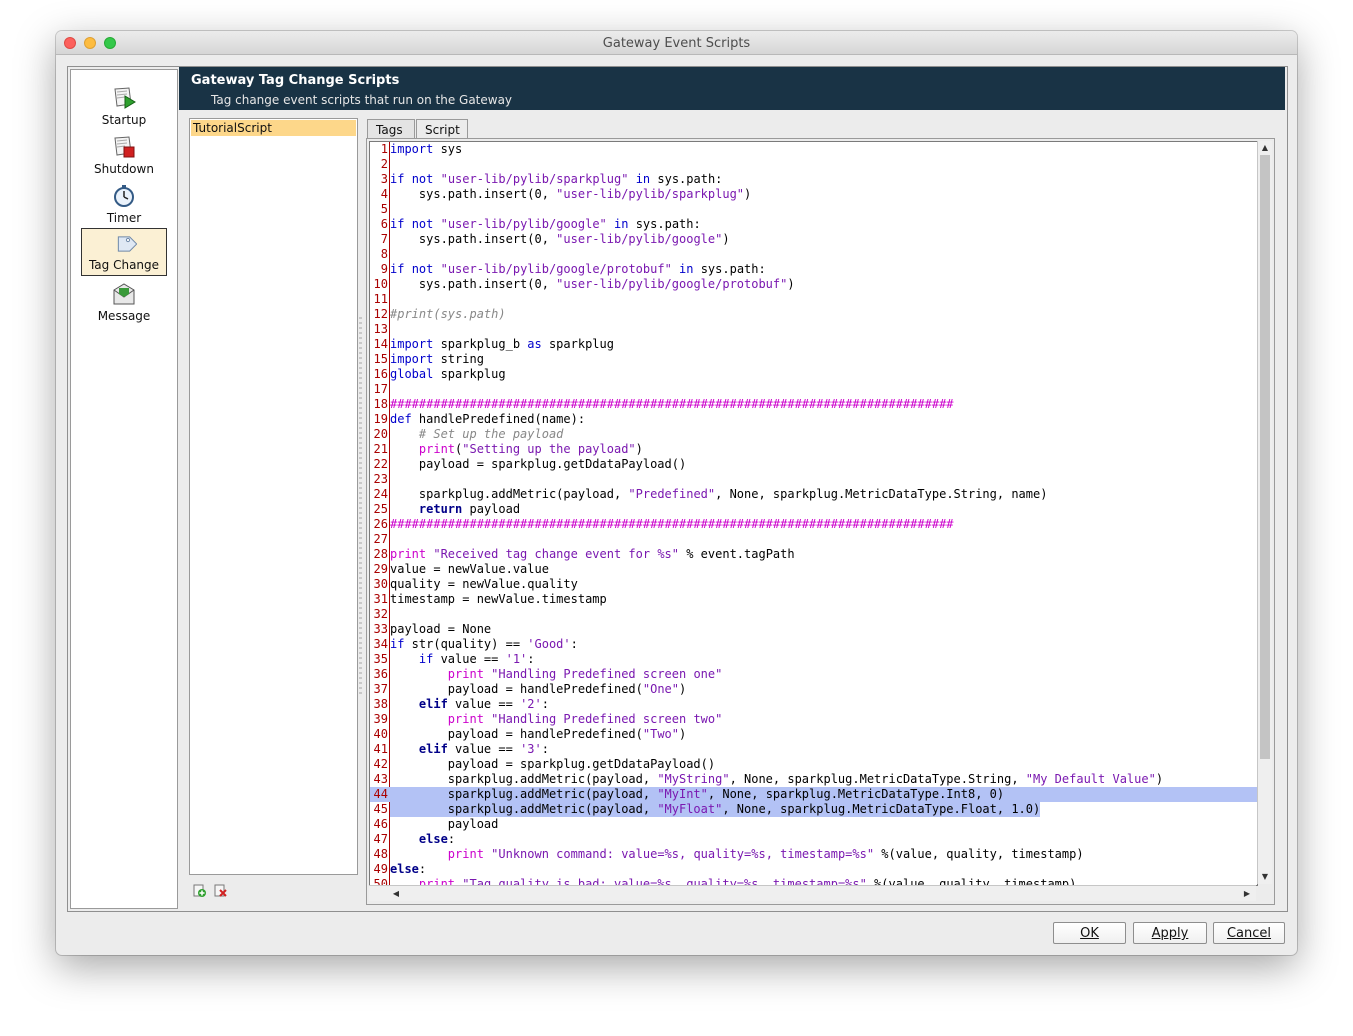  What do you see at coordinates (813, 644) in the screenshot?
I see `code-line: 34 if str(quality) == 'Good':` at bounding box center [813, 644].